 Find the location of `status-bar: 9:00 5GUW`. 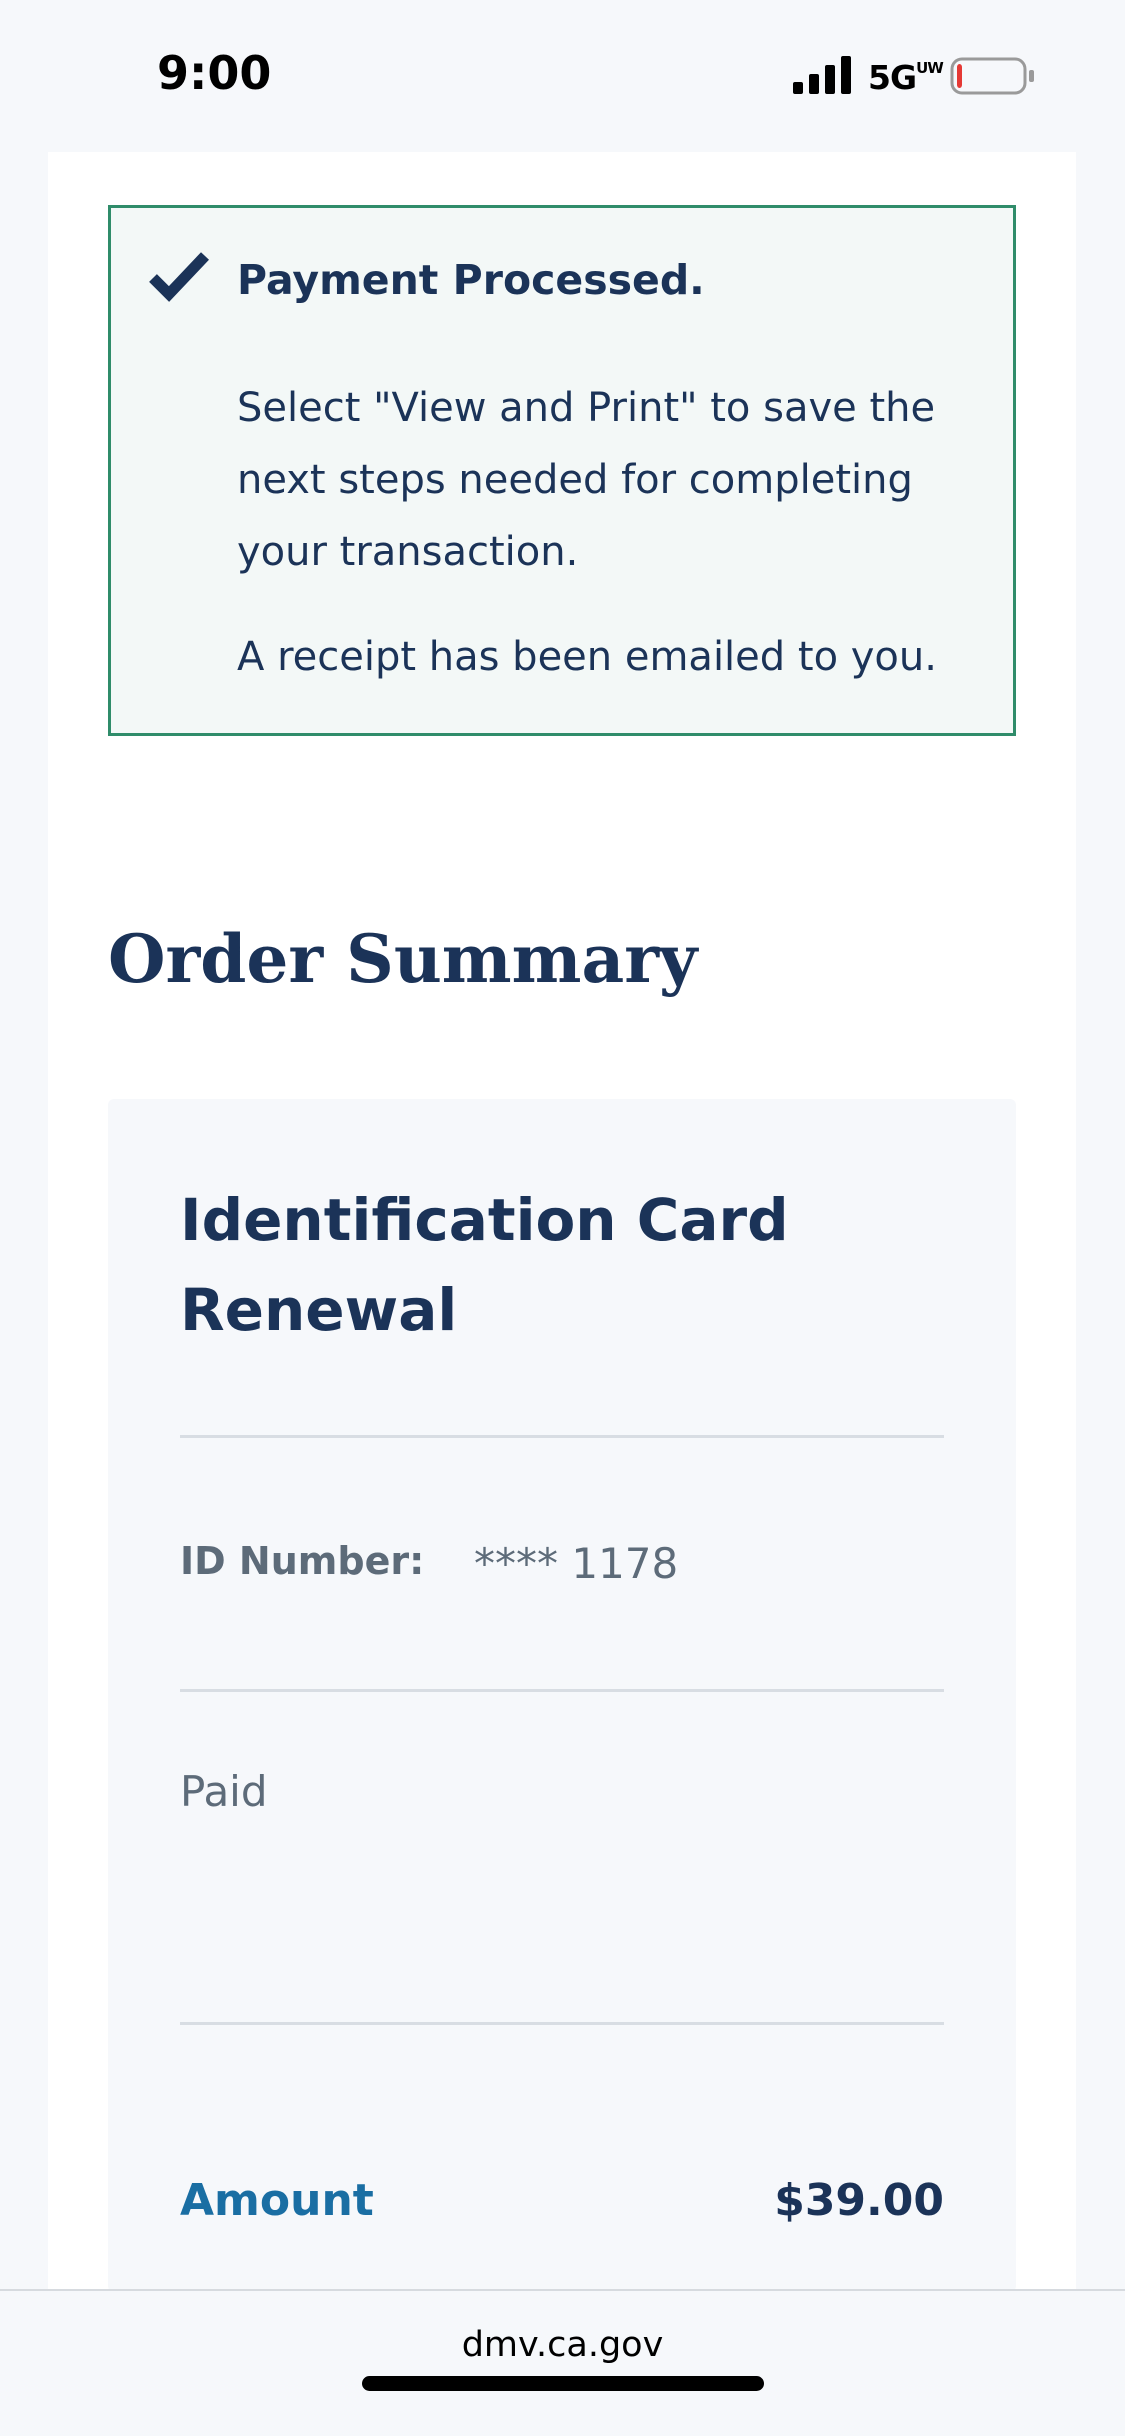

status-bar: 9:00 5GUW is located at coordinates (562, 75).